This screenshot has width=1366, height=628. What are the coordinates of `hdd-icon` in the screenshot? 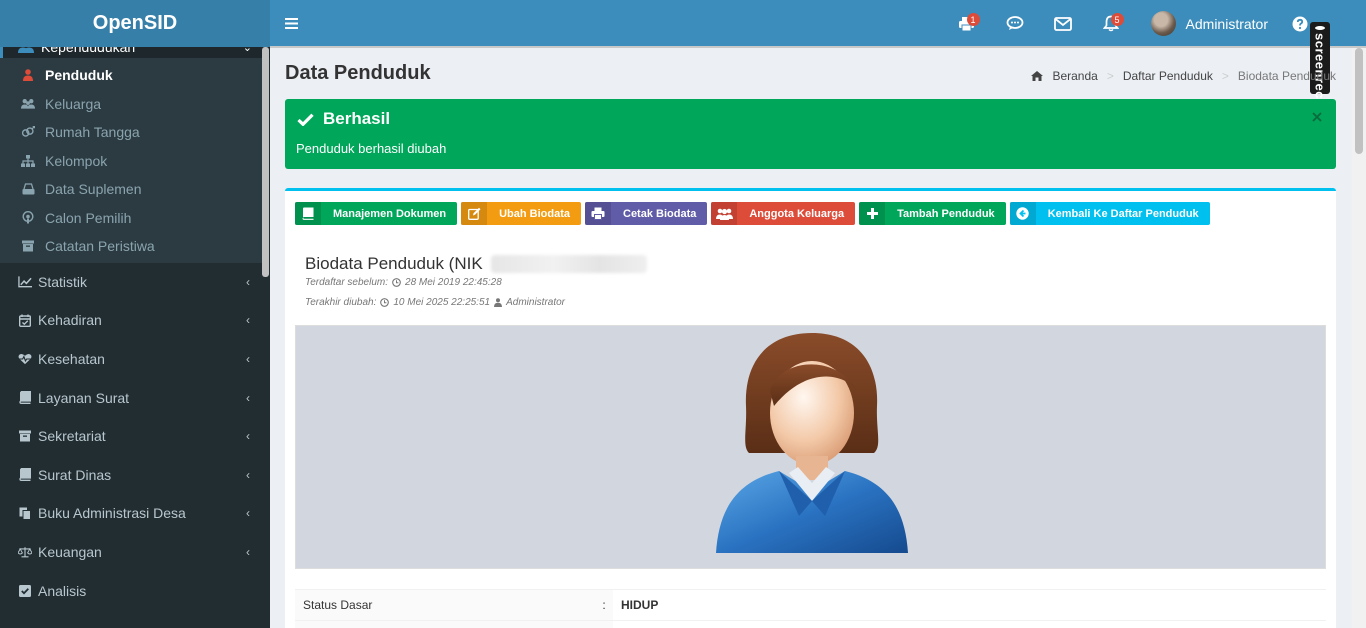 It's located at (28, 189).